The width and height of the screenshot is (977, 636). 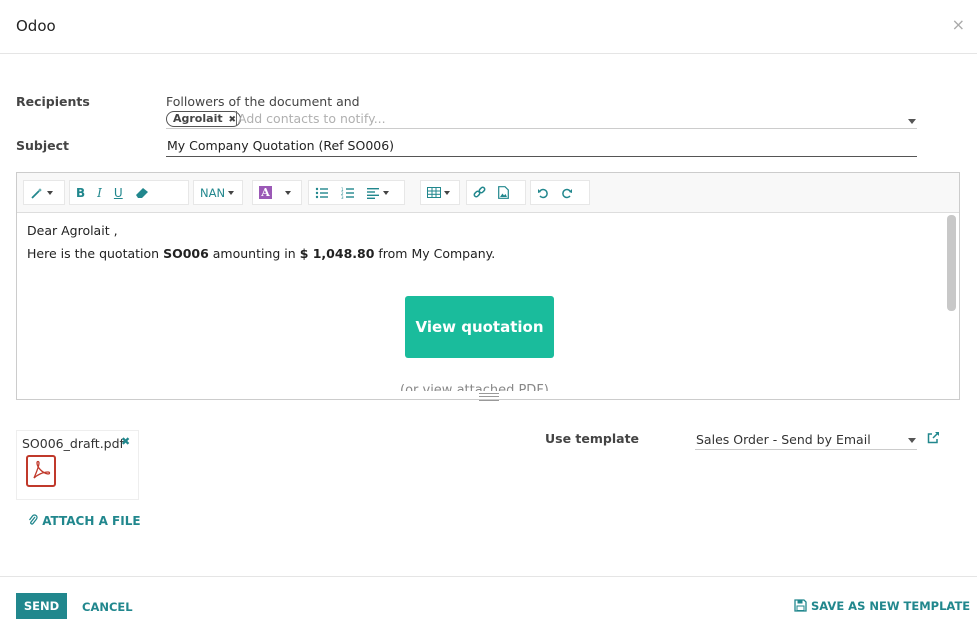 I want to click on floppy-disk-icon, so click(x=802, y=606).